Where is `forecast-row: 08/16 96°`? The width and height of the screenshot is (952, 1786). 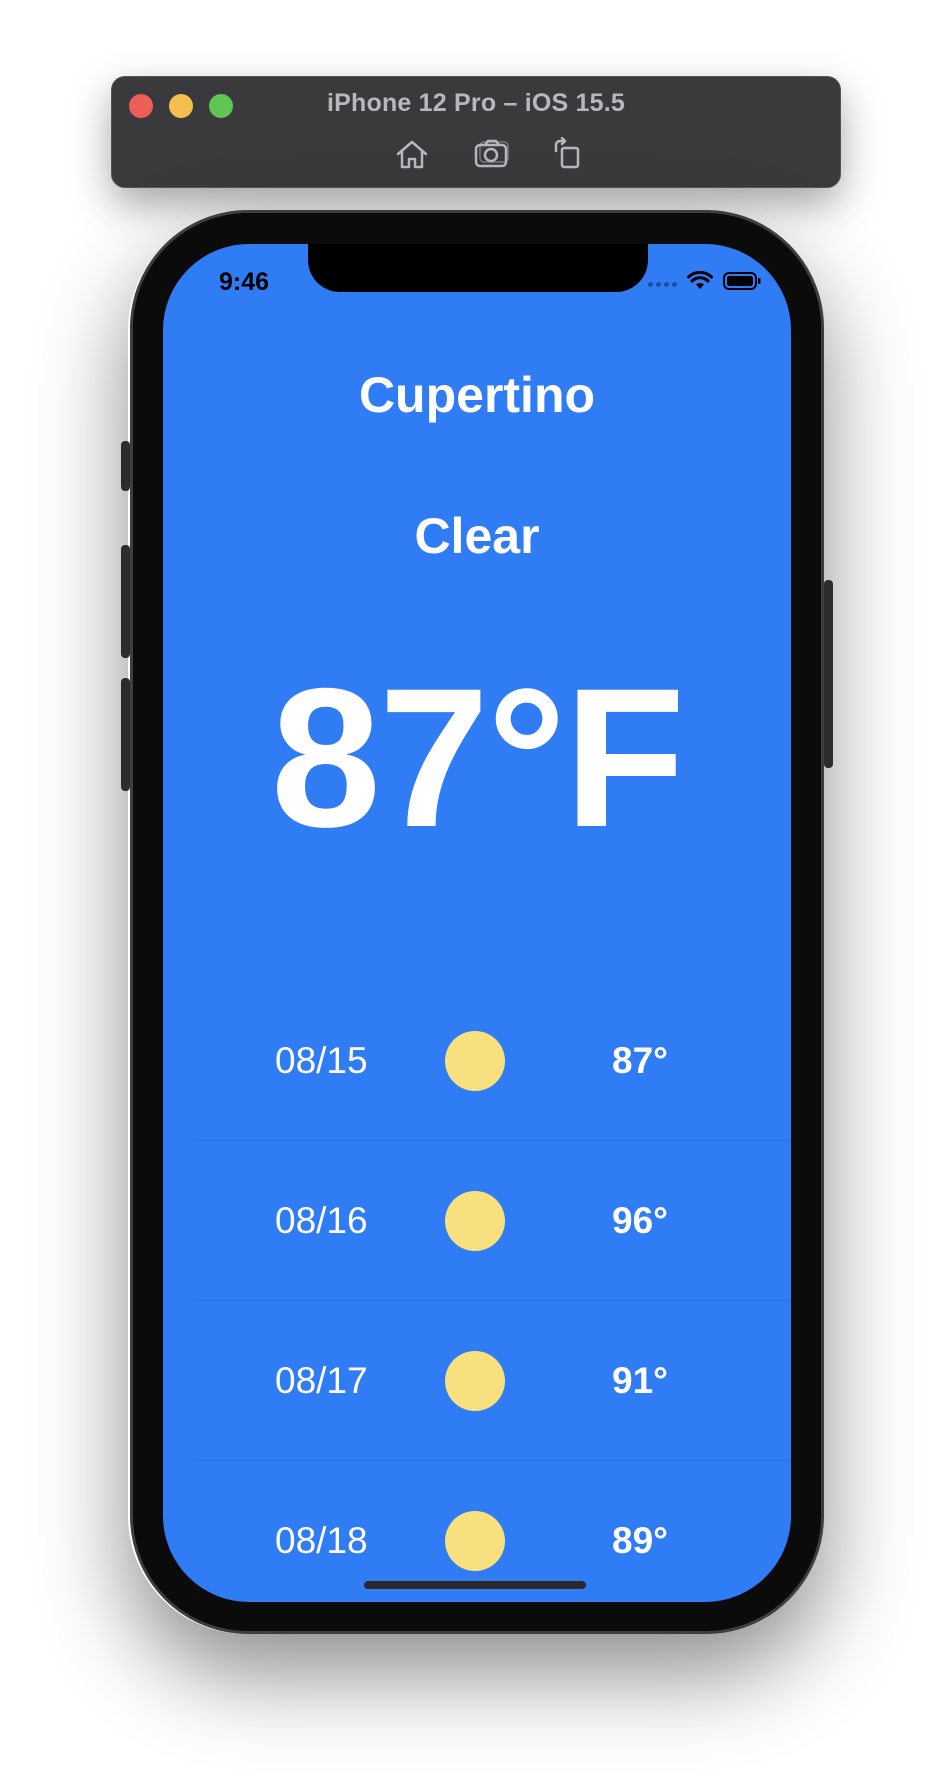 forecast-row: 08/16 96° is located at coordinates (493, 1221).